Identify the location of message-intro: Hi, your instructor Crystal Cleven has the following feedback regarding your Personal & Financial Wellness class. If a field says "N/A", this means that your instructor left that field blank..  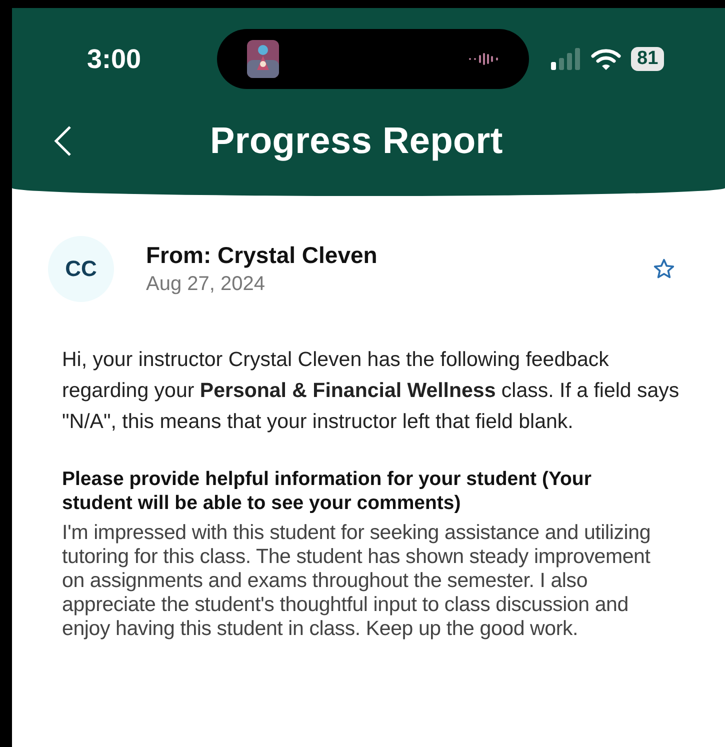
(371, 391).